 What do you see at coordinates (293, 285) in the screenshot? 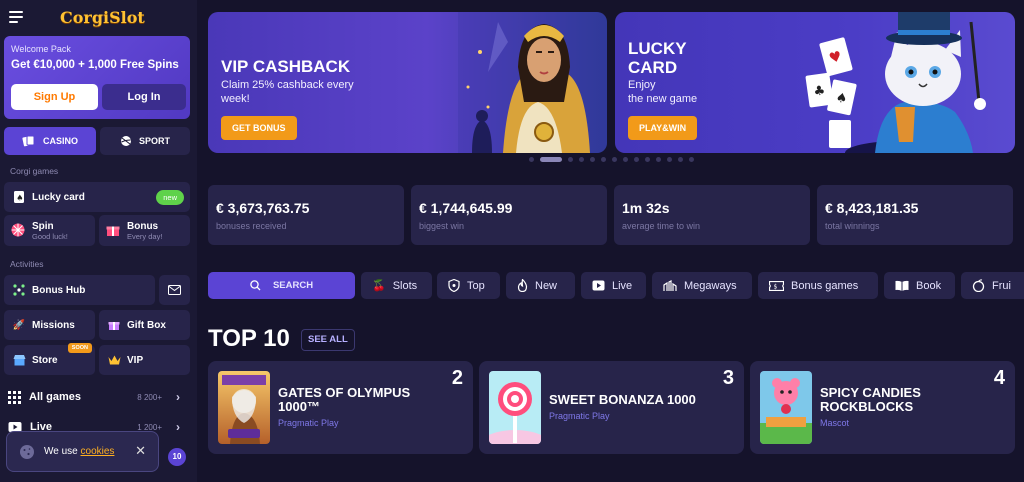
I see `search-label: SEARCH` at bounding box center [293, 285].